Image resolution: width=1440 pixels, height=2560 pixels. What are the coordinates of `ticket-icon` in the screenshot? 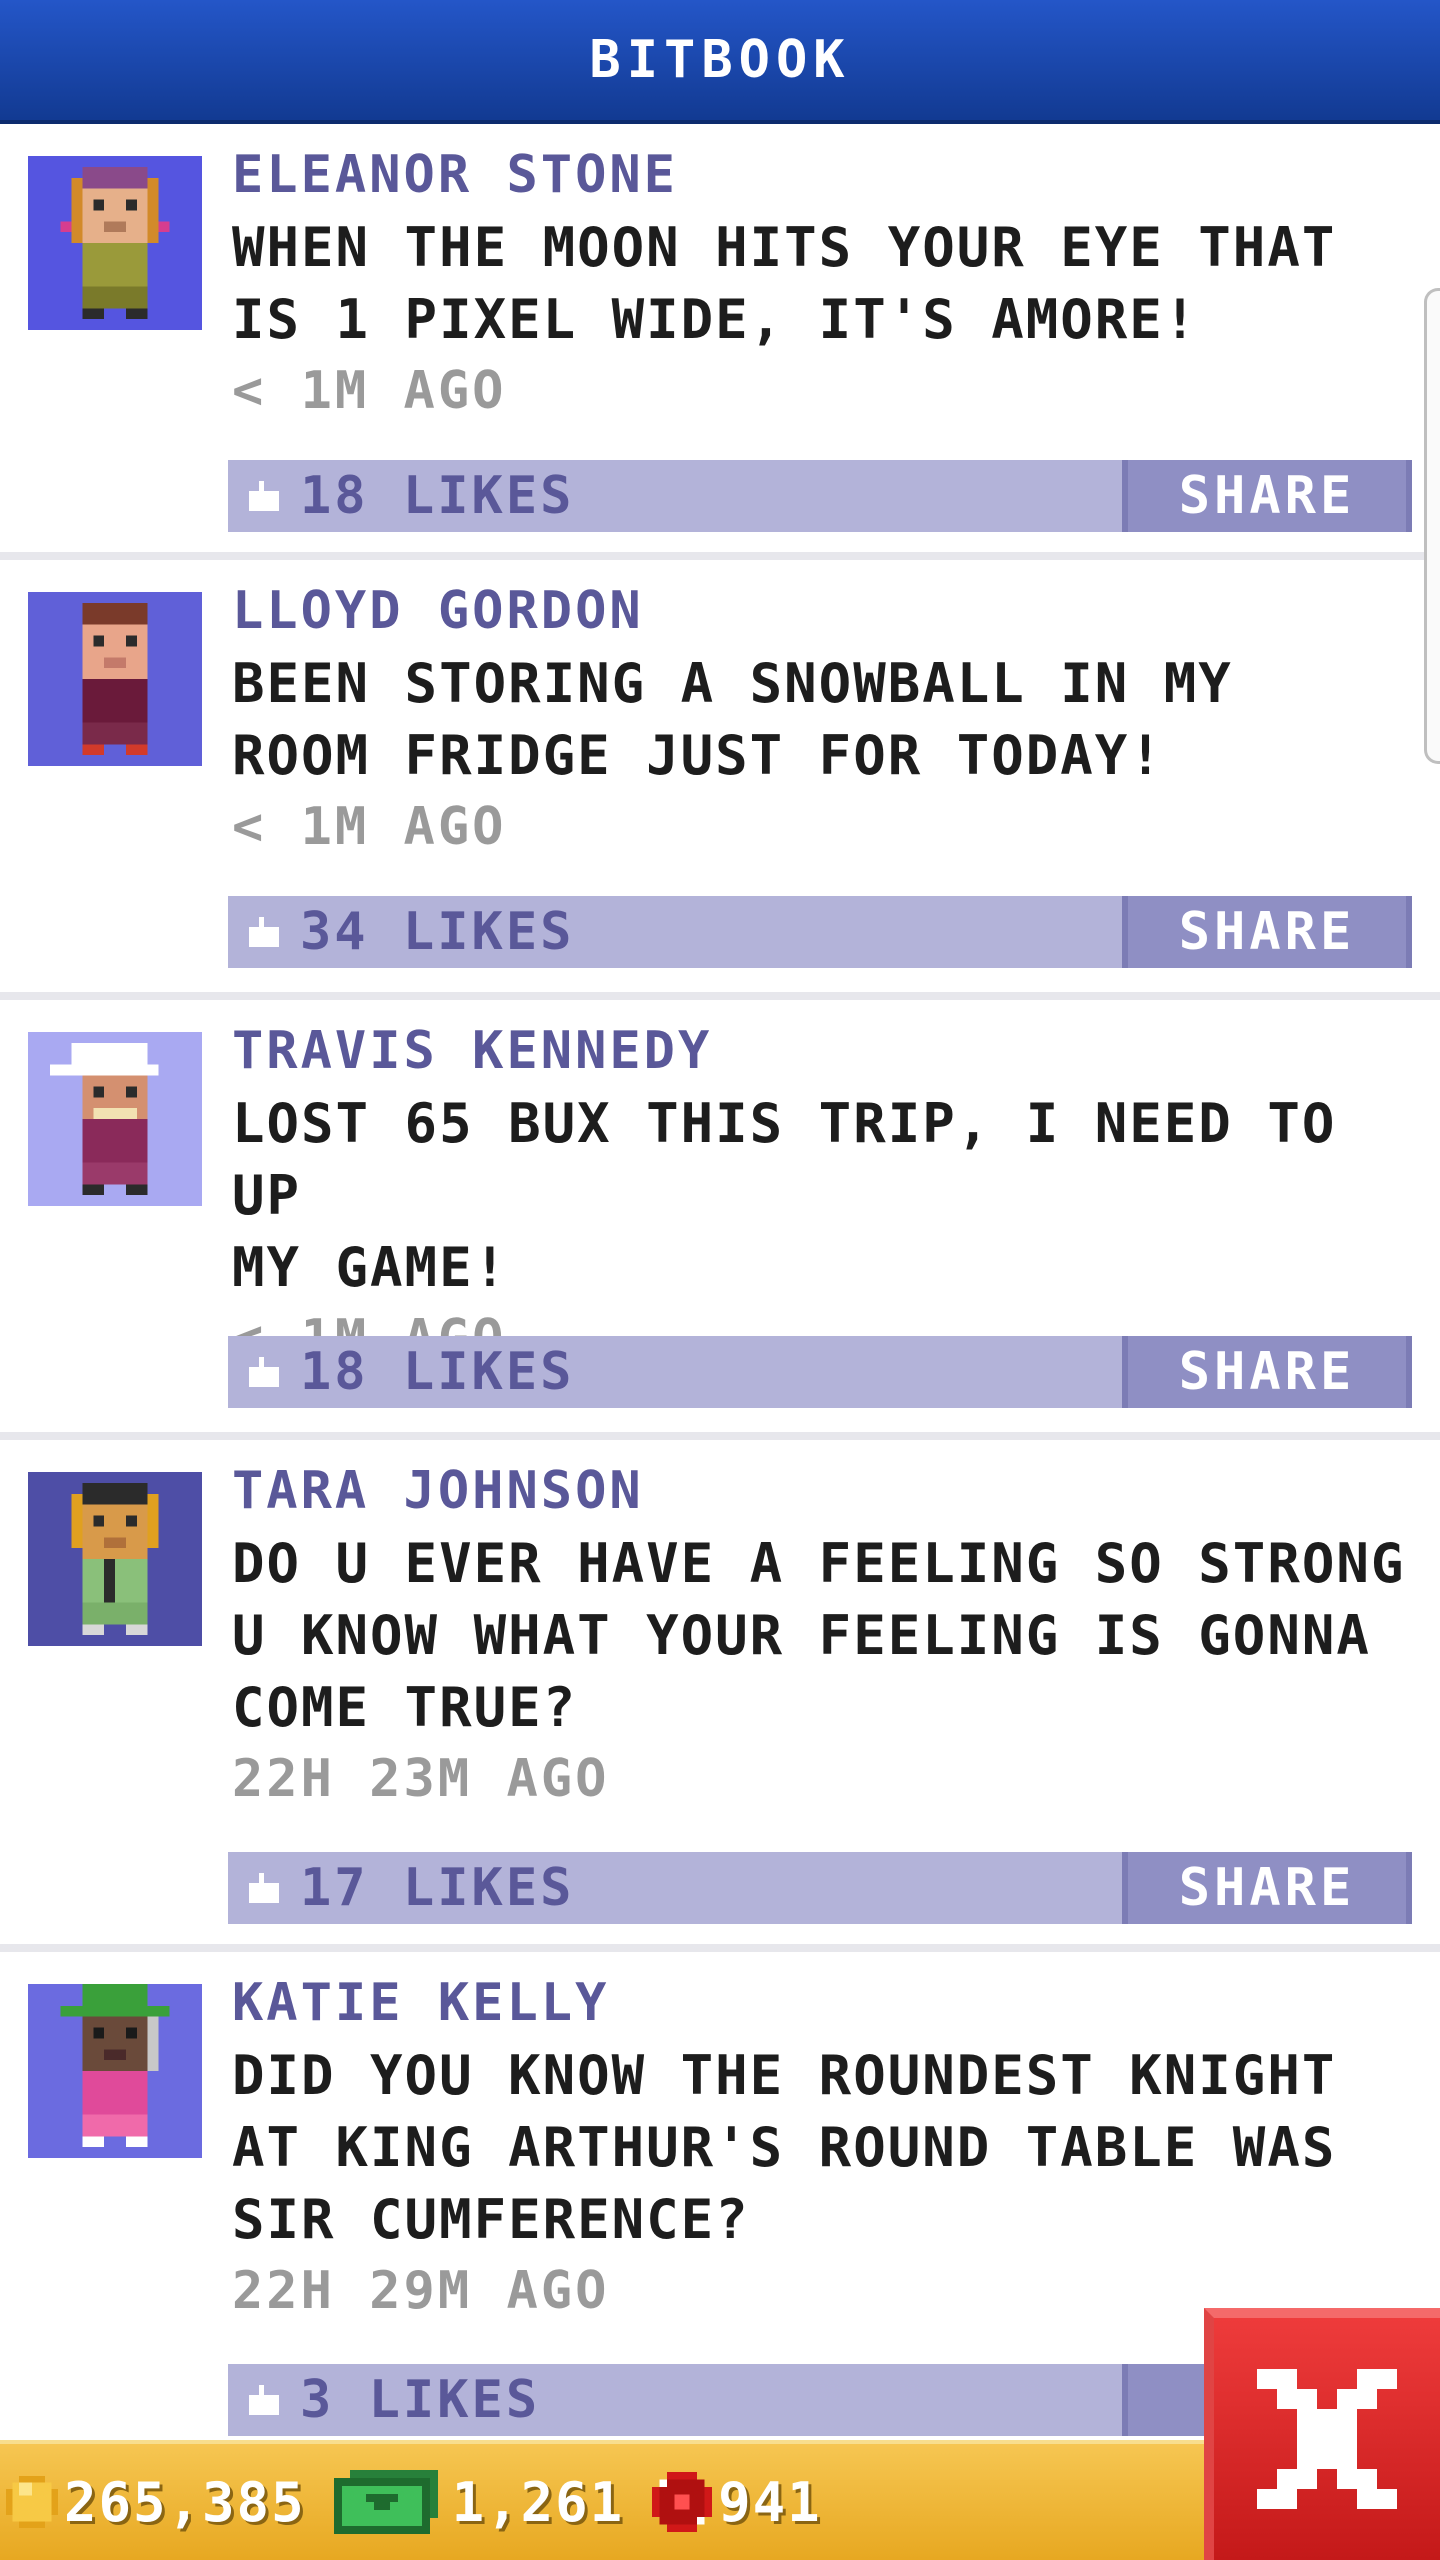 It's located at (682, 2502).